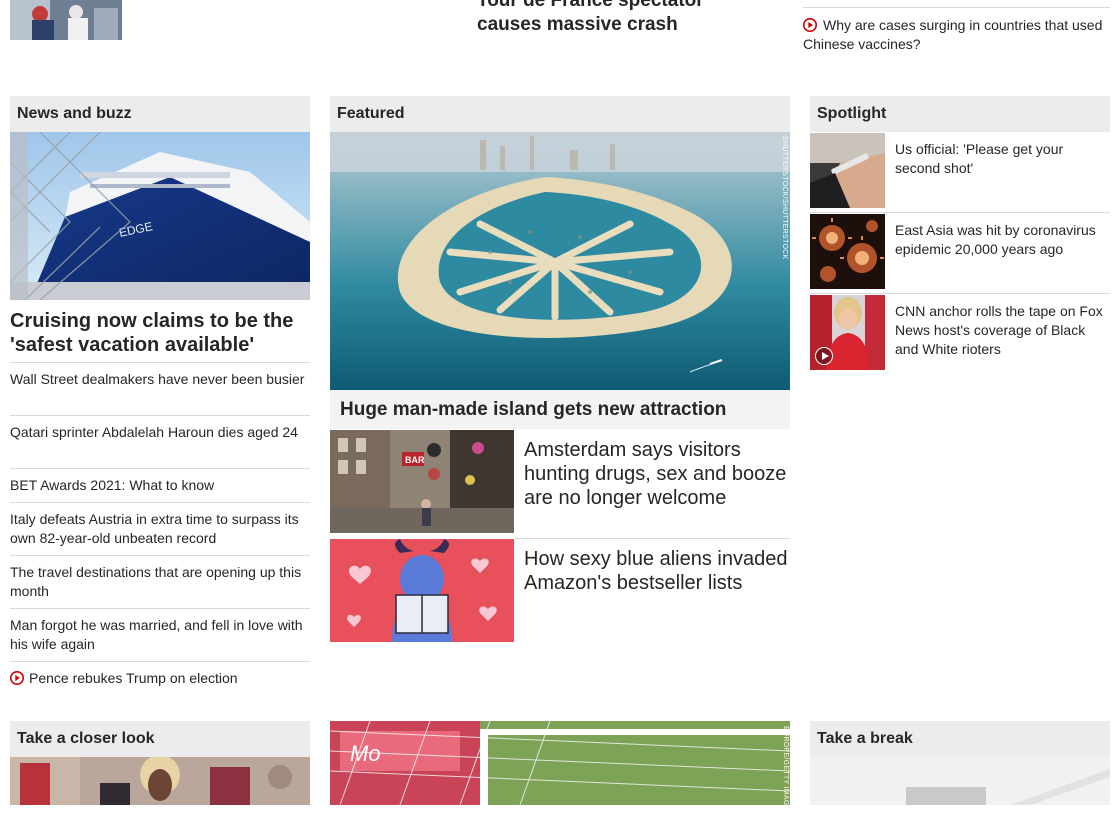  I want to click on news-list-item: BET Awards 2021: What to know, so click(160, 485).